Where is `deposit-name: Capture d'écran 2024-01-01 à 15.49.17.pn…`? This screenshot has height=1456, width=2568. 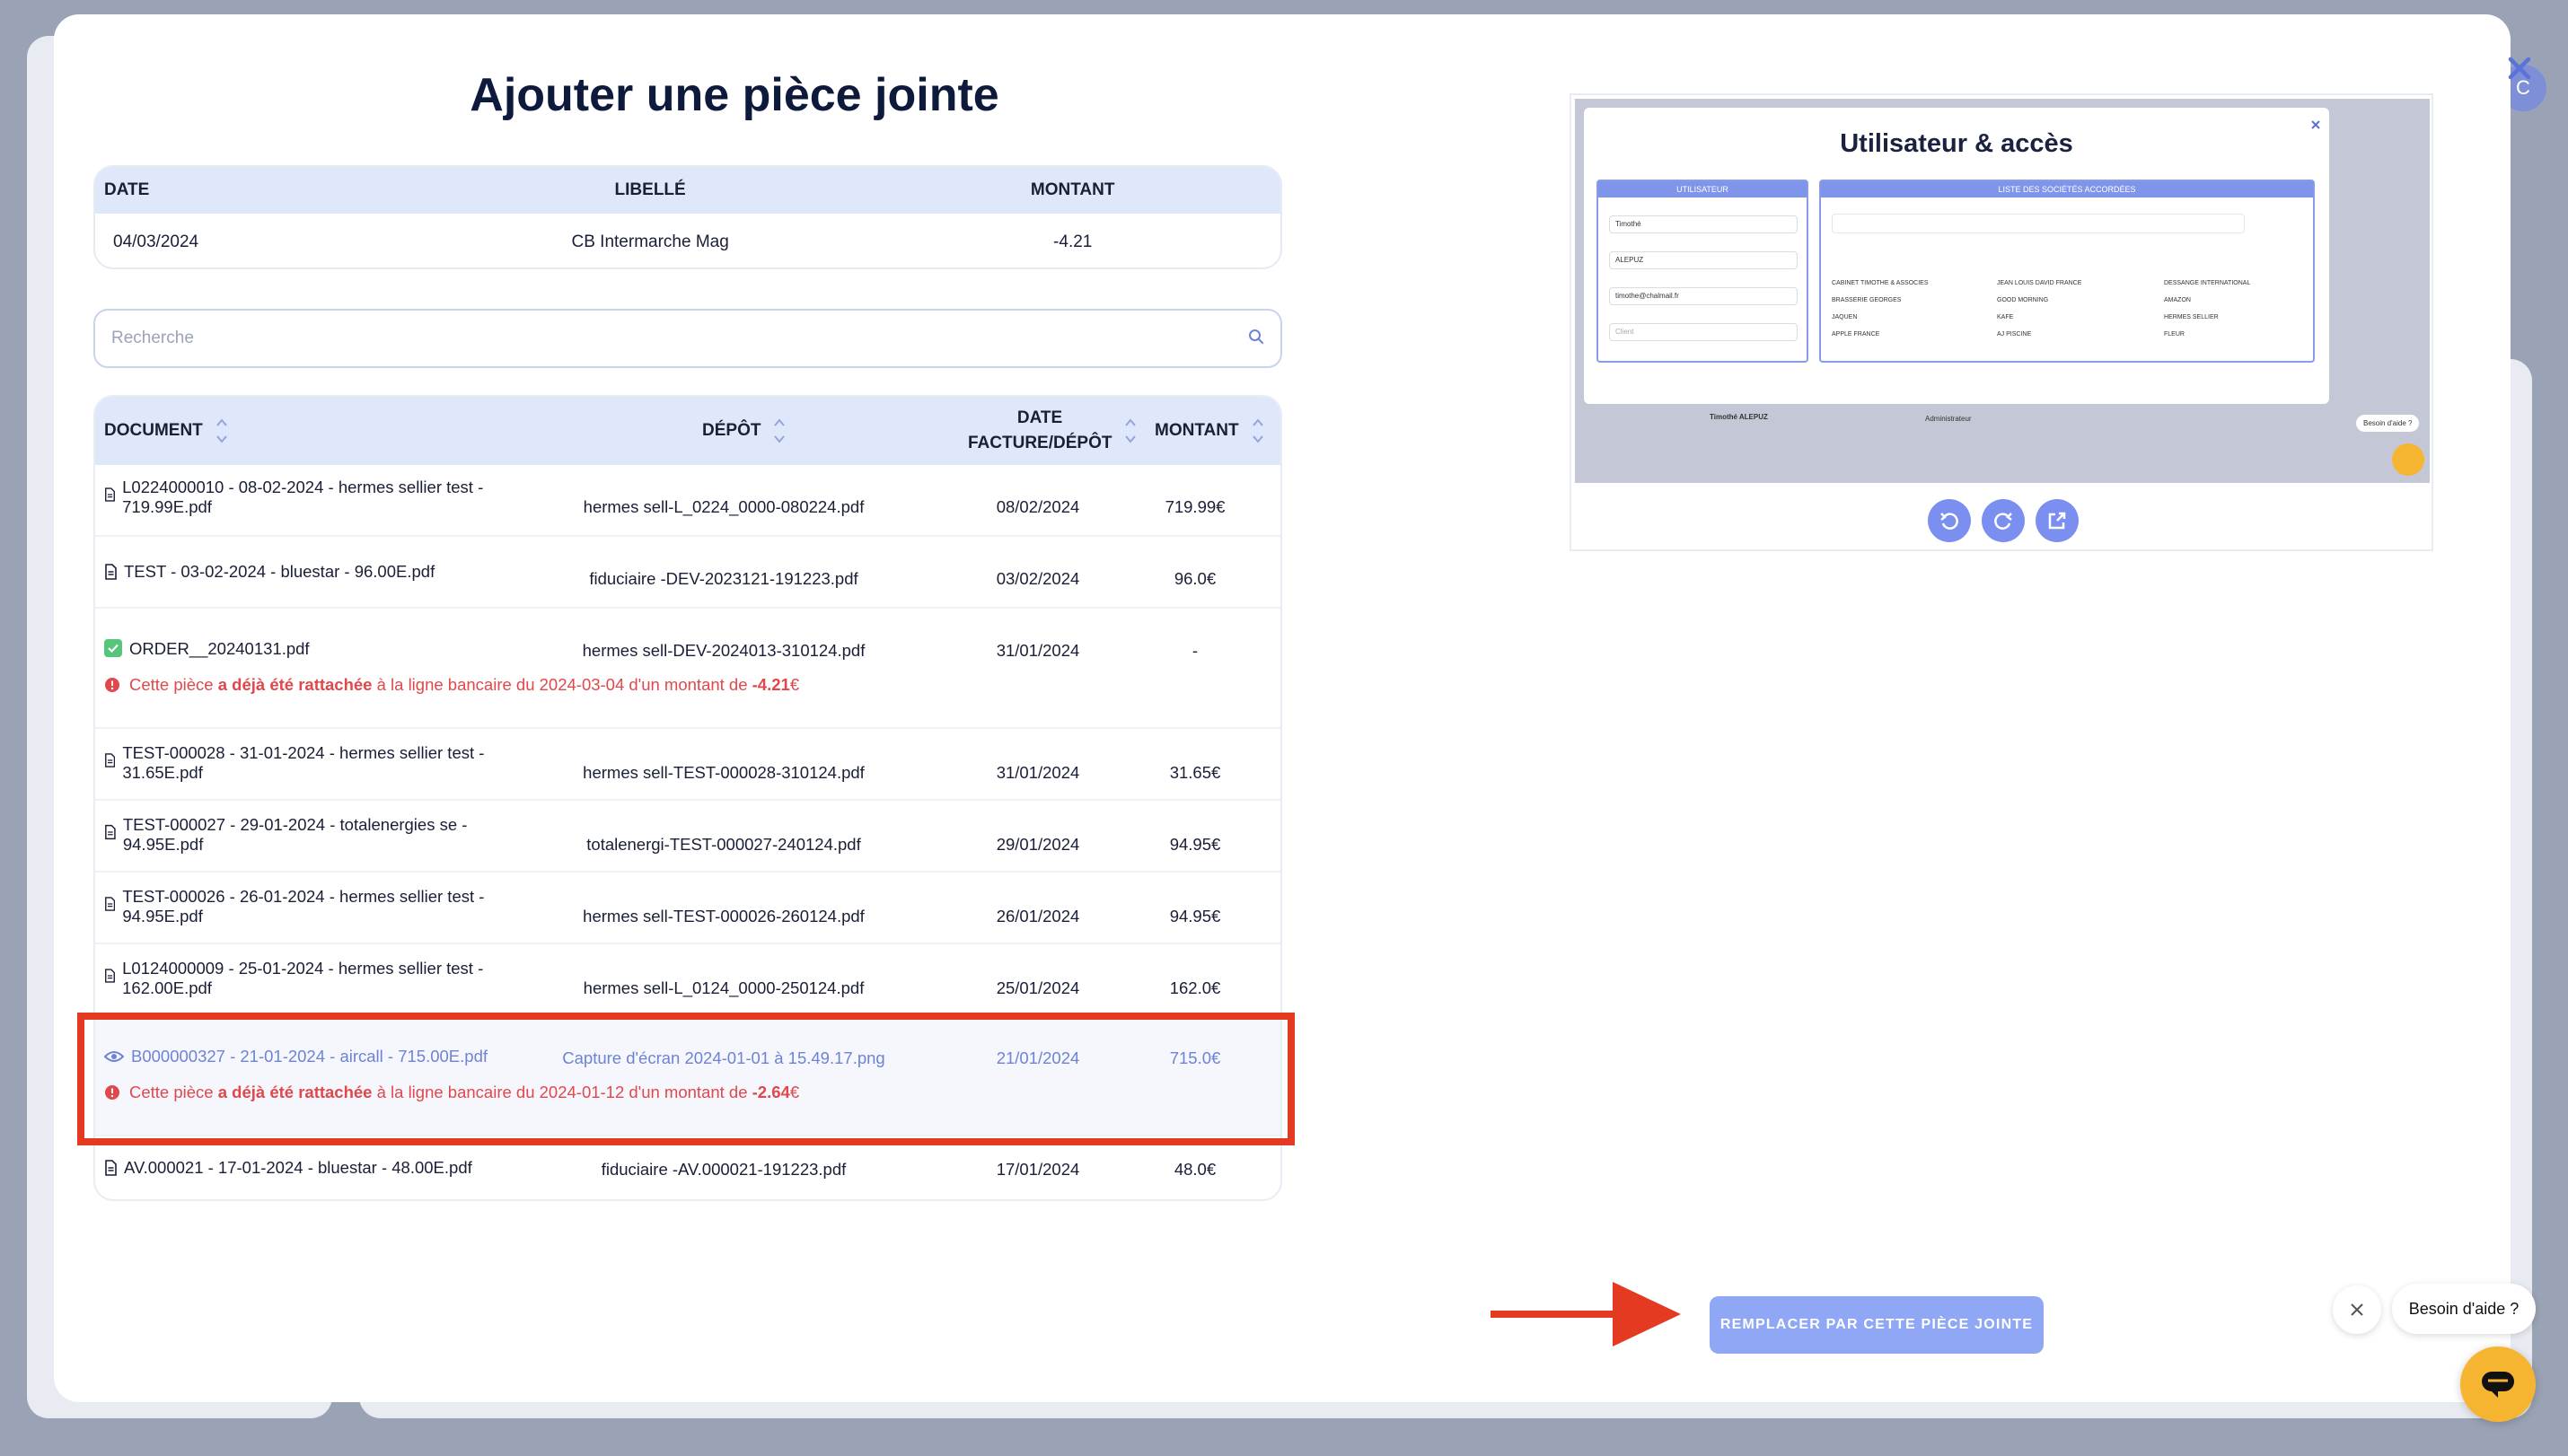 deposit-name: Capture d'écran 2024-01-01 à 15.49.17.pn… is located at coordinates (723, 1057).